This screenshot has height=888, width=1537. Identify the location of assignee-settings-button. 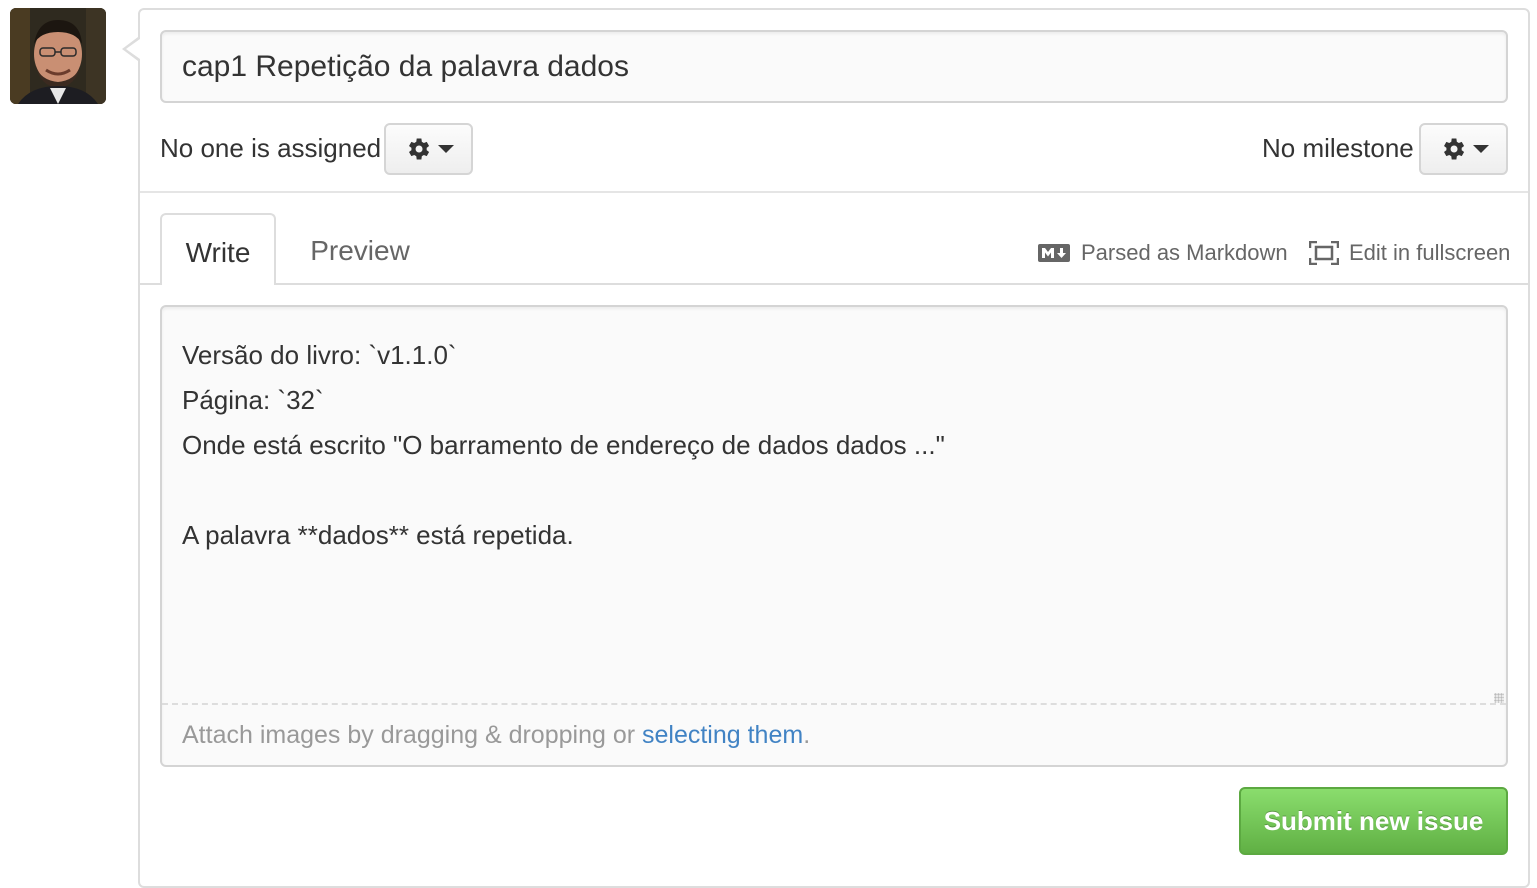
(428, 149).